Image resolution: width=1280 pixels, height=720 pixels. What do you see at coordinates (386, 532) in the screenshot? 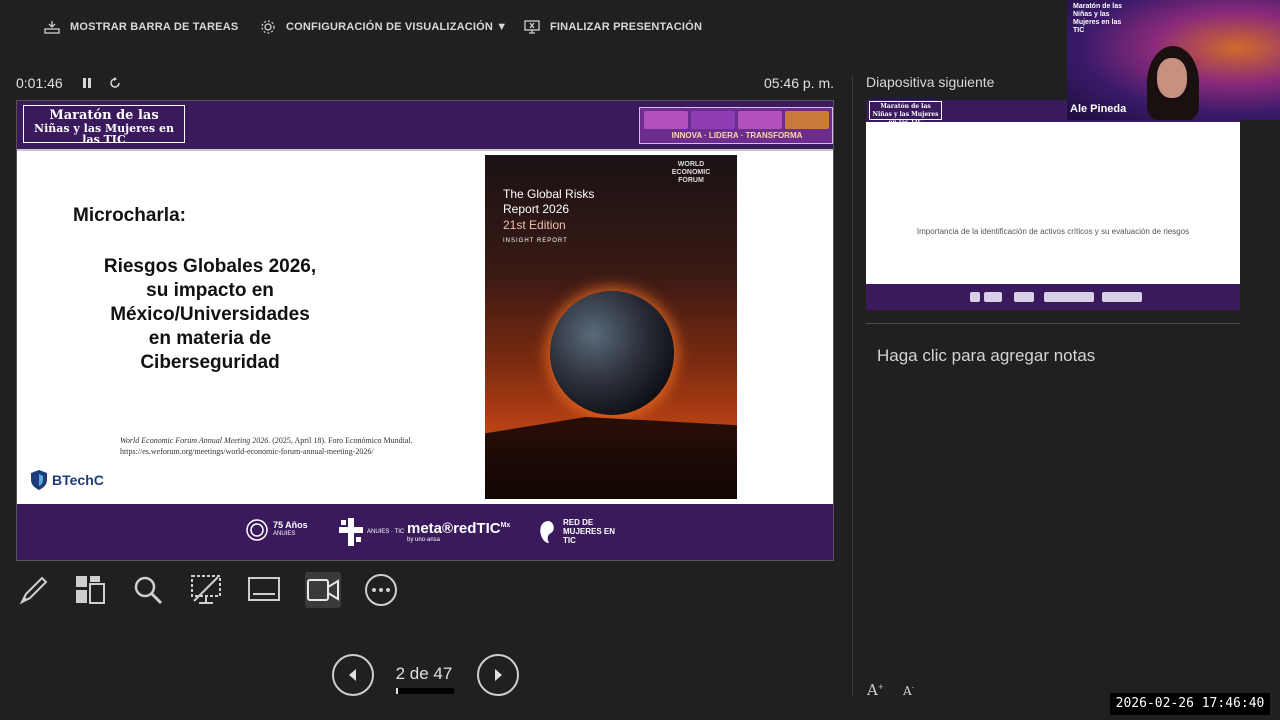
I see `anuies-tic-label: ANUIES · TIC` at bounding box center [386, 532].